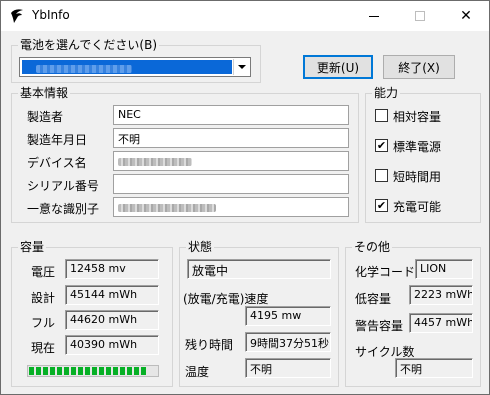 The width and height of the screenshot is (490, 395). Describe the element at coordinates (372, 247) in the screenshot. I see `other-label: その他` at that location.